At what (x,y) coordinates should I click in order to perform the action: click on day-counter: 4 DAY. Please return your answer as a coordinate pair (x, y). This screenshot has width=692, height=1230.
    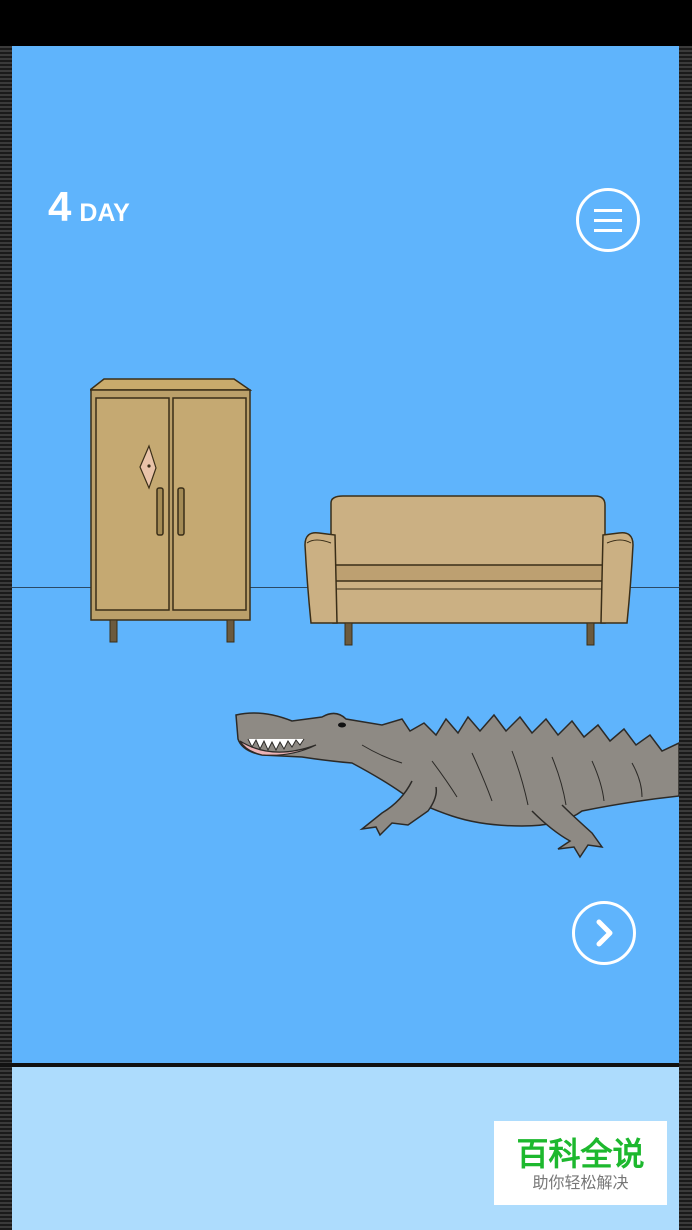
    Looking at the image, I should click on (89, 207).